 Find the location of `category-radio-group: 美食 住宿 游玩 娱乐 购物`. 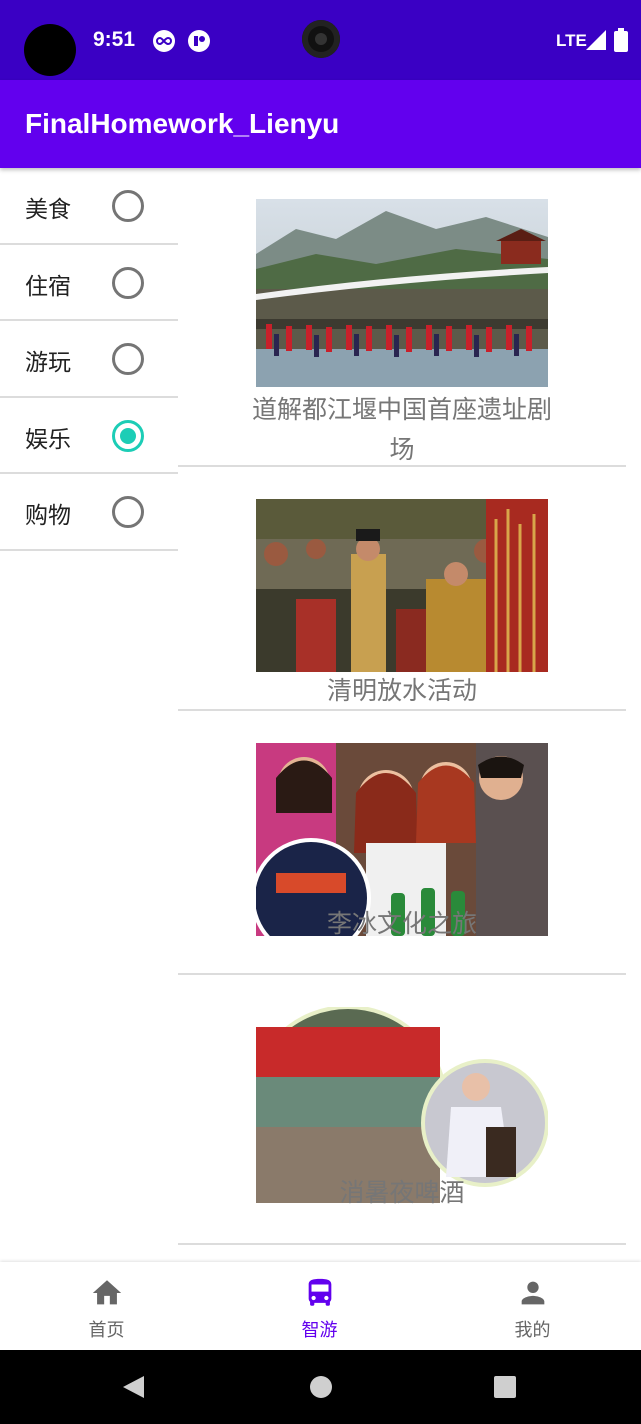

category-radio-group: 美食 住宿 游玩 娱乐 购物 is located at coordinates (89, 359).